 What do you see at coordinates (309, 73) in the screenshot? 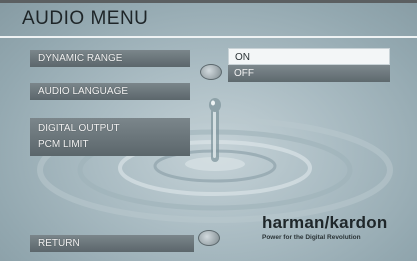
I see `option-off: OFF` at bounding box center [309, 73].